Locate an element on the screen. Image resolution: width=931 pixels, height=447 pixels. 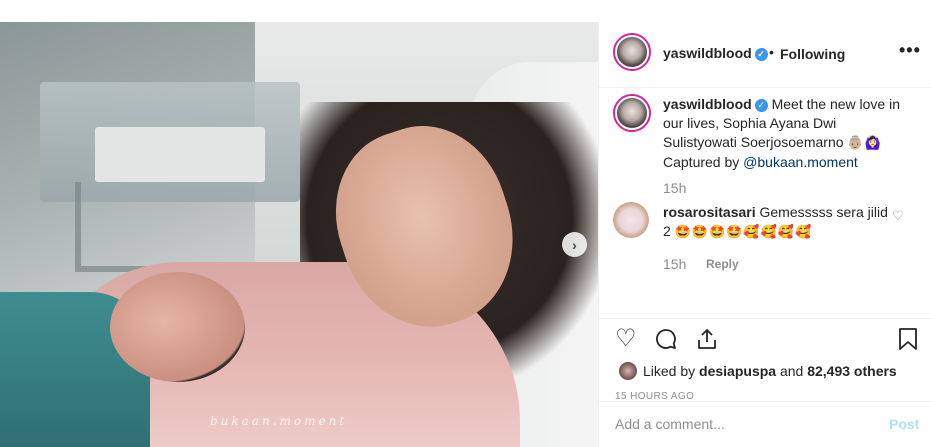
caption-mention-link: @bukaan.moment is located at coordinates (800, 162).